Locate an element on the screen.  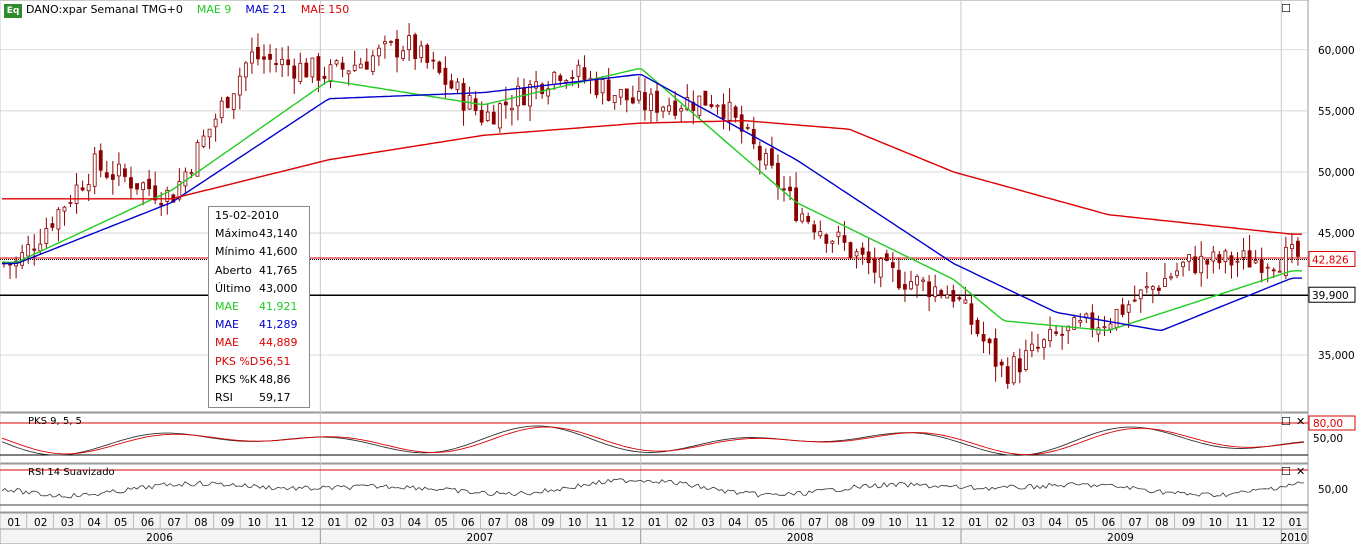
tooltip-row: MAE 41,921 is located at coordinates (259, 307).